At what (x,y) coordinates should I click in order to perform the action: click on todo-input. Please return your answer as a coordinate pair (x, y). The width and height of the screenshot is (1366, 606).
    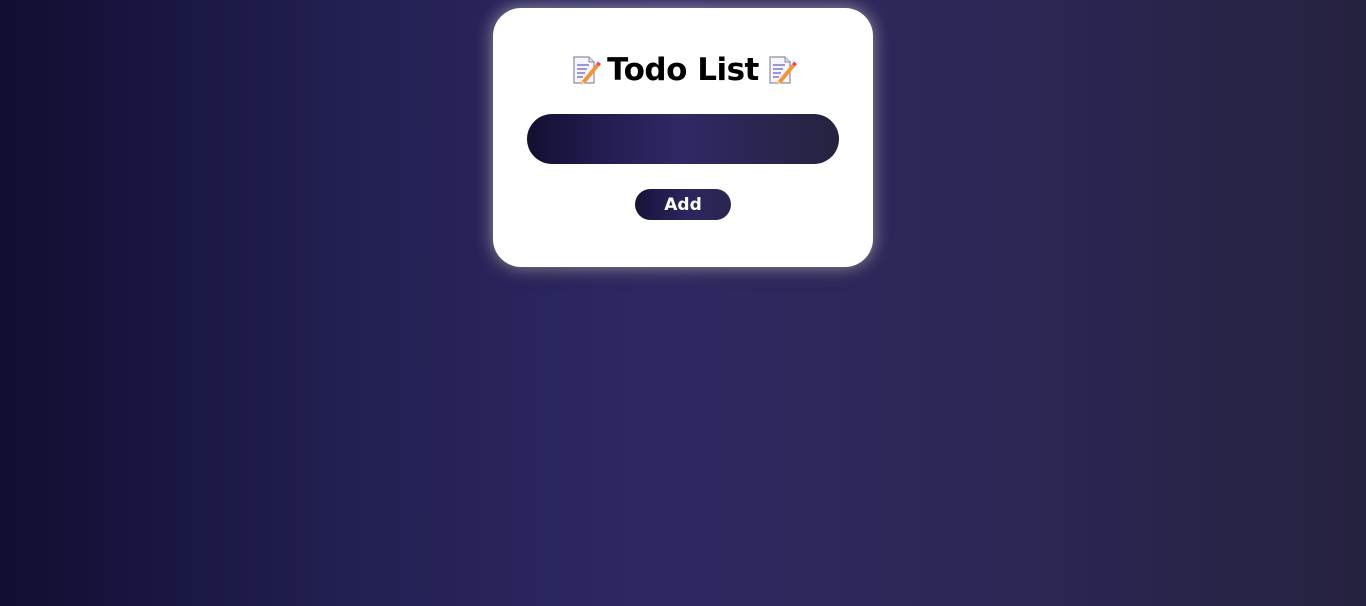
    Looking at the image, I should click on (683, 139).